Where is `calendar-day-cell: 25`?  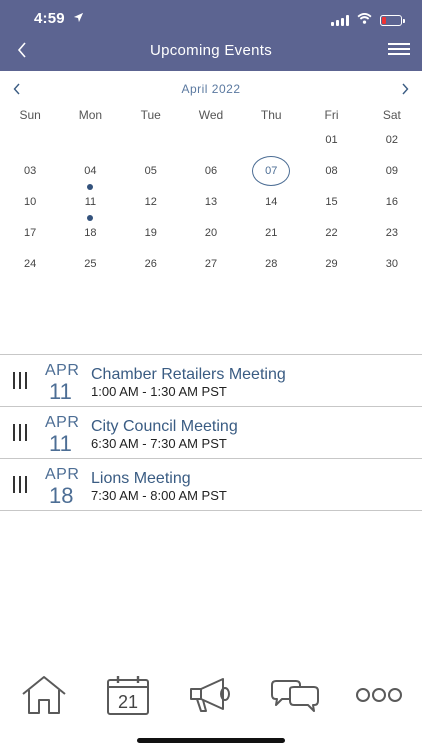 calendar-day-cell: 25 is located at coordinates (90, 263).